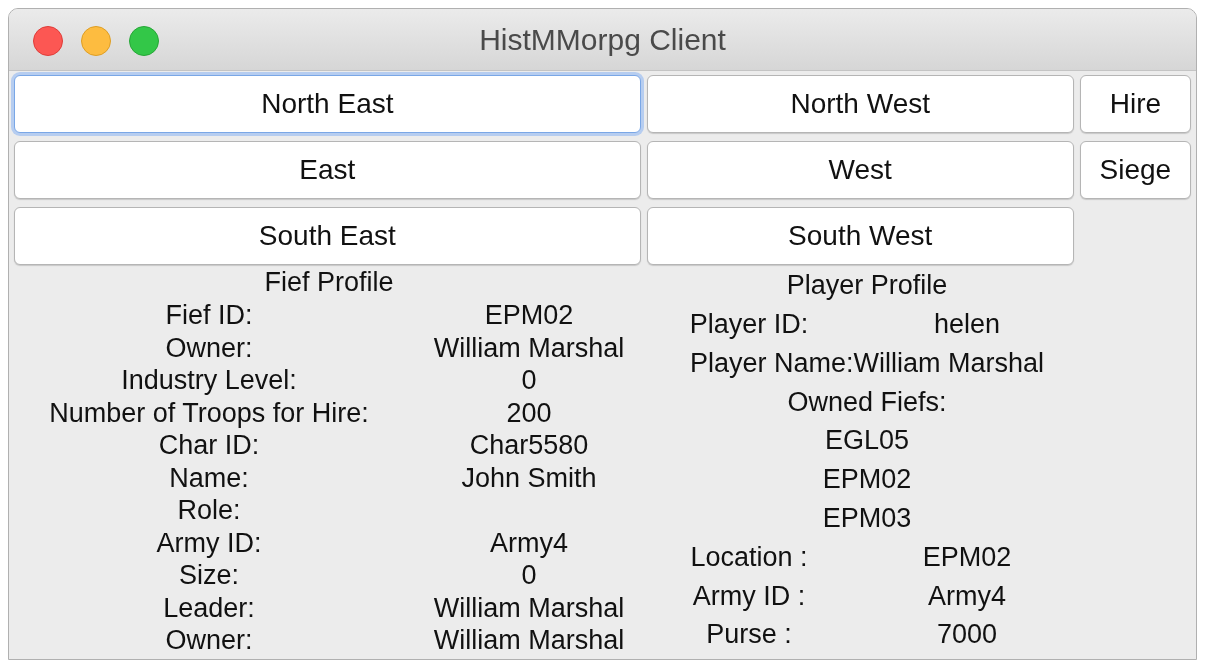 The height and width of the screenshot is (663, 1205). What do you see at coordinates (867, 479) in the screenshot?
I see `list-text: EPM02` at bounding box center [867, 479].